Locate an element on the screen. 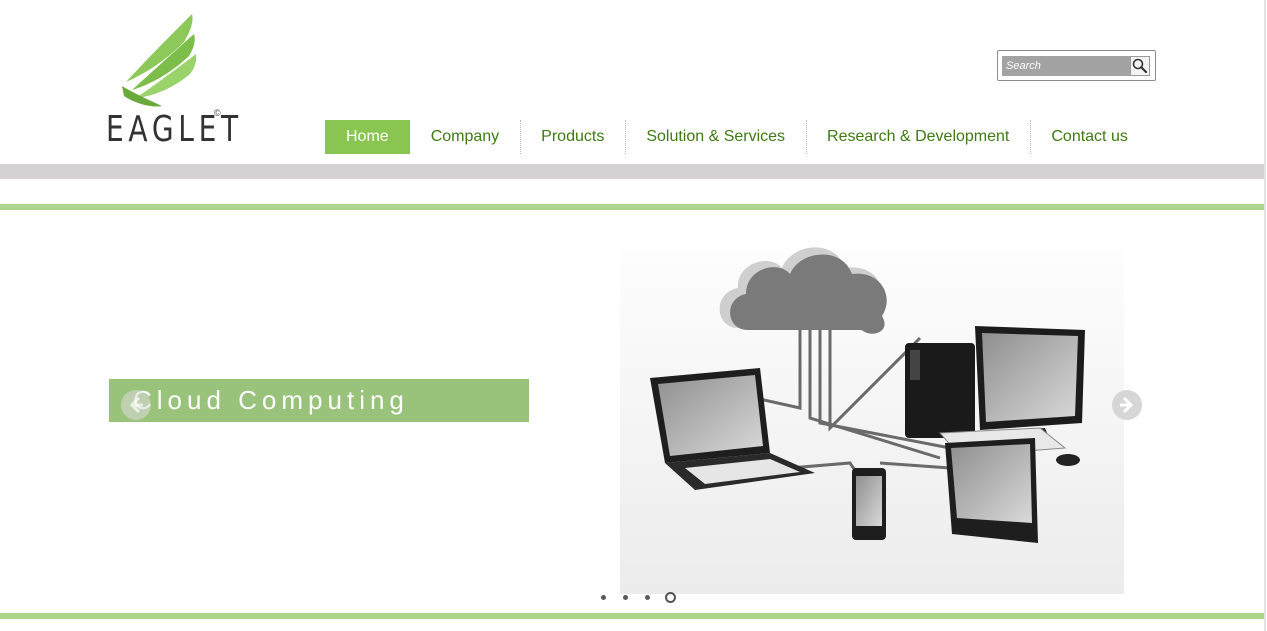 This screenshot has height=631, width=1267. page-edge is located at coordinates (1265, 315).